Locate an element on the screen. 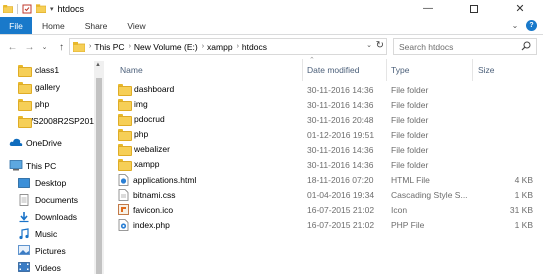 The height and width of the screenshot is (274, 543). nav-item-class1: class1 is located at coordinates (38, 69).